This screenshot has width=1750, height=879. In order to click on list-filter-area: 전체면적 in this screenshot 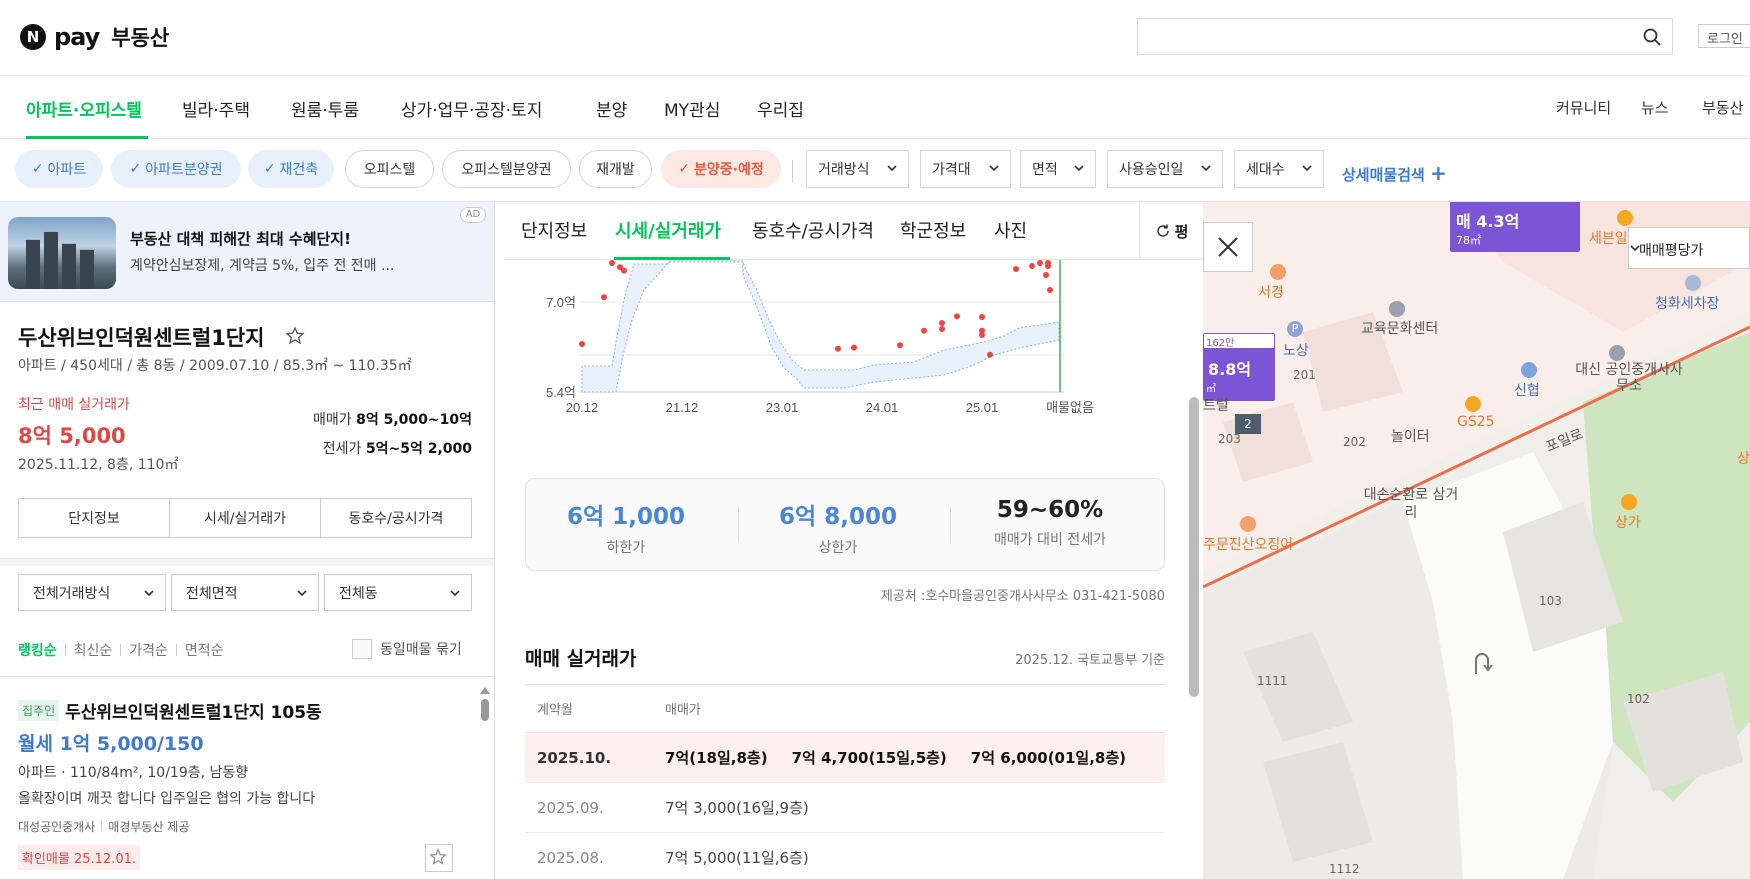, I will do `click(245, 592)`.